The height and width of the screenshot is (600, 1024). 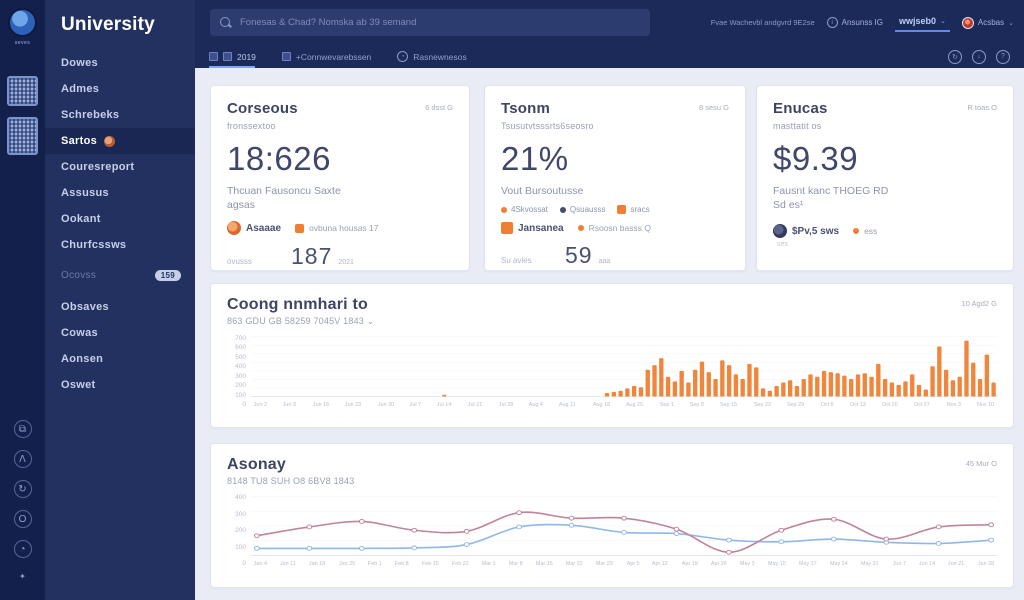 I want to click on sidebar-badge: 159, so click(x=167, y=275).